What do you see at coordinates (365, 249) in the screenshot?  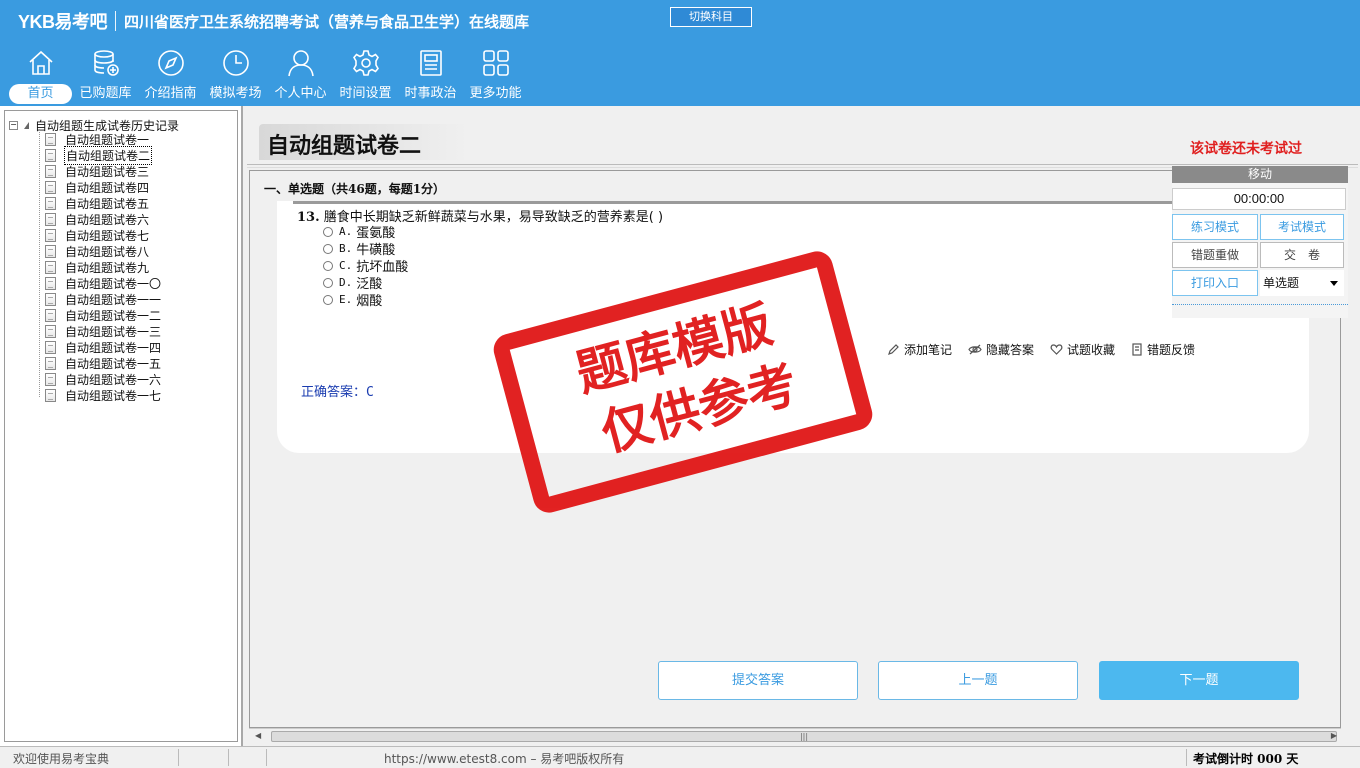 I see `option-b: B. 牛磺酸` at bounding box center [365, 249].